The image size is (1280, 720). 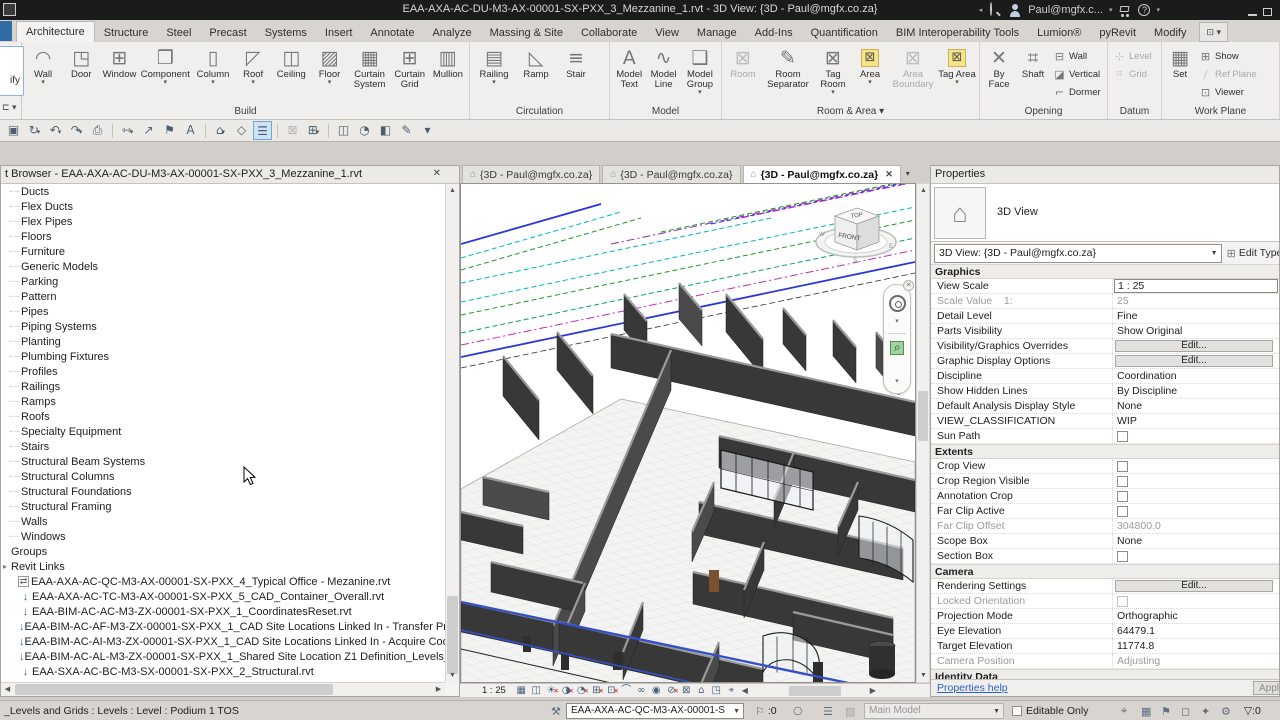 What do you see at coordinates (671, 691) in the screenshot?
I see `worksharing-display-icon: ⊘` at bounding box center [671, 691].